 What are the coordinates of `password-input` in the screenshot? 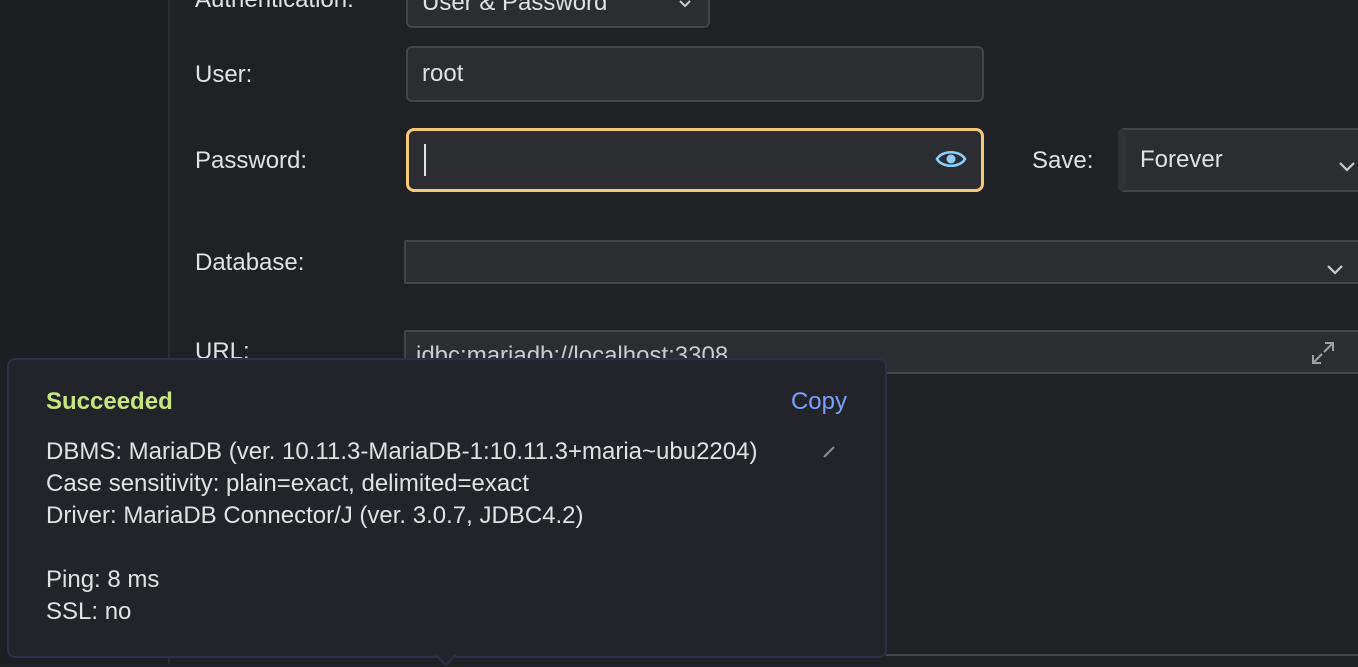 It's located at (695, 160).